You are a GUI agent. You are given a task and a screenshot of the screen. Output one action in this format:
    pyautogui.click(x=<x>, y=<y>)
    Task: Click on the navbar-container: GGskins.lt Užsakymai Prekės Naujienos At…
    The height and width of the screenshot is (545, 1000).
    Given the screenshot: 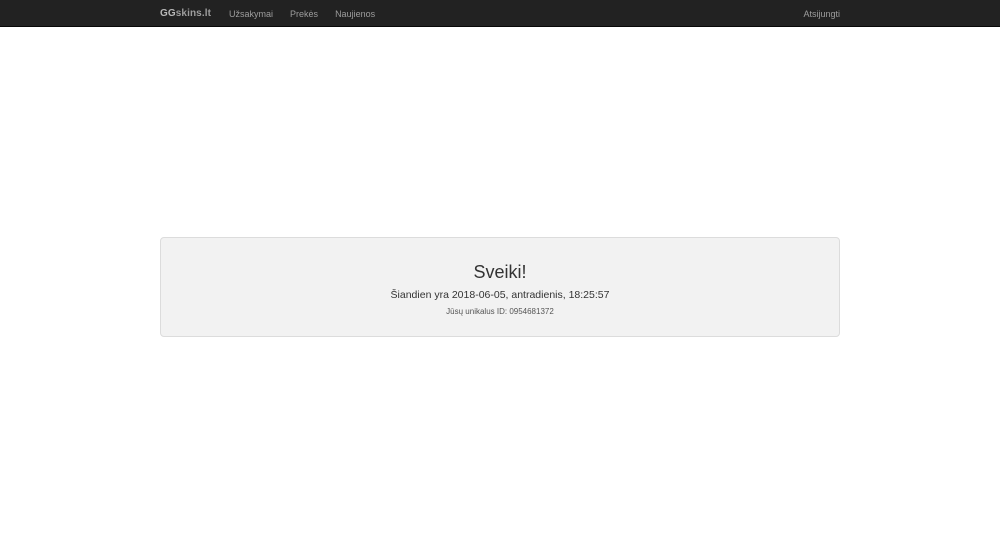 What is the action you would take?
    pyautogui.click(x=500, y=13)
    